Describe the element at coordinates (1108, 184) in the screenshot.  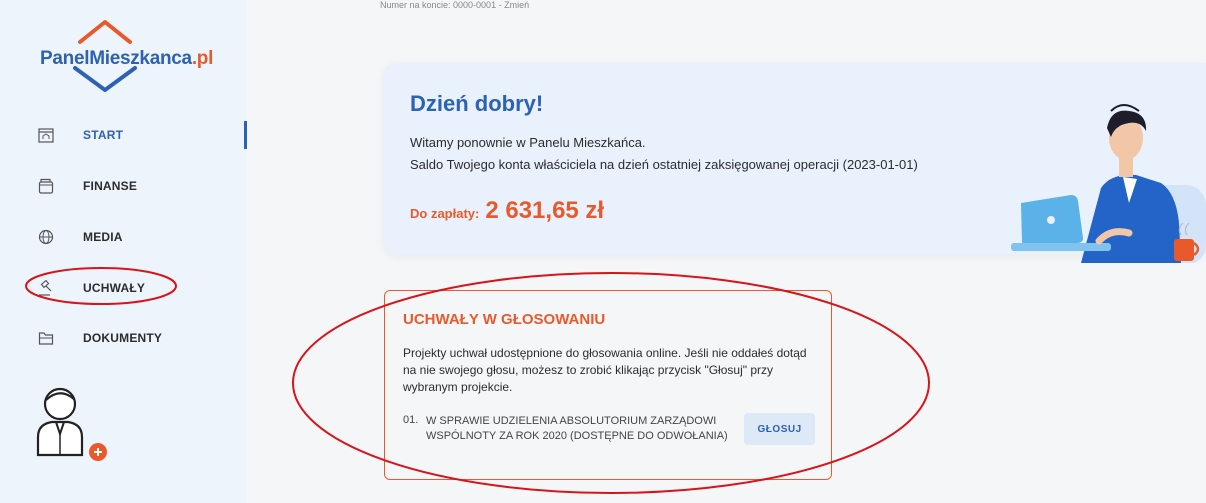
I see `person-with-laptop-illustration` at that location.